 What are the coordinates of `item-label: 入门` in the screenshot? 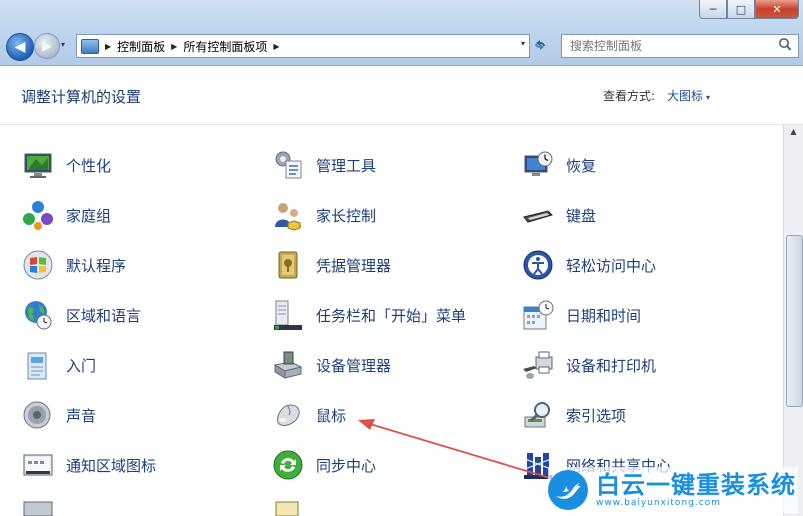 It's located at (81, 365).